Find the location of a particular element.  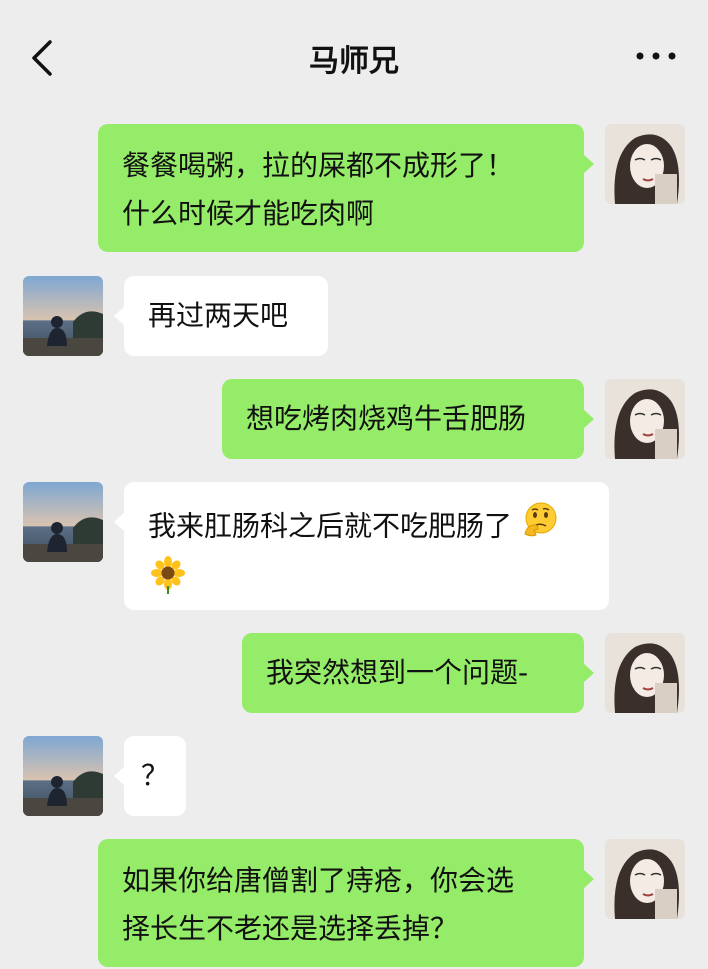

chat-header: 马师兄 is located at coordinates (354, 55).